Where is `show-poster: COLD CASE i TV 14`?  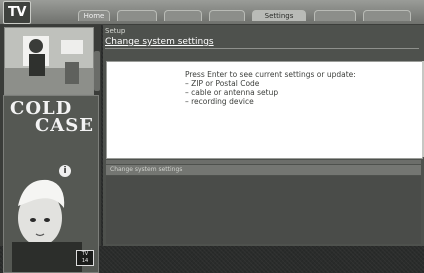
show-poster: COLD CASE i TV 14 is located at coordinates (51, 184).